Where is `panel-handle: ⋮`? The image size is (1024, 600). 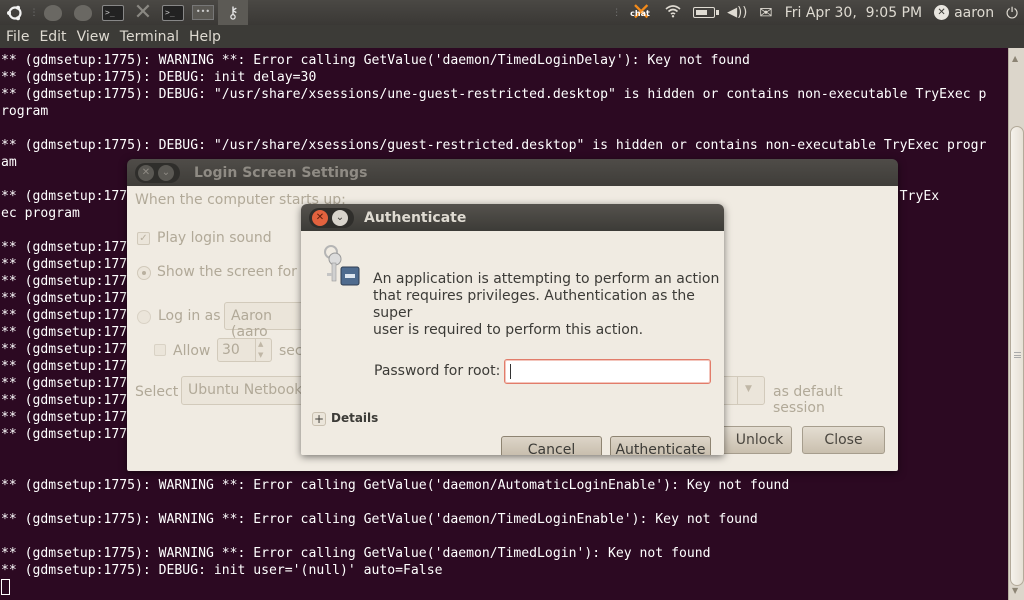 panel-handle: ⋮ is located at coordinates (34, 12).